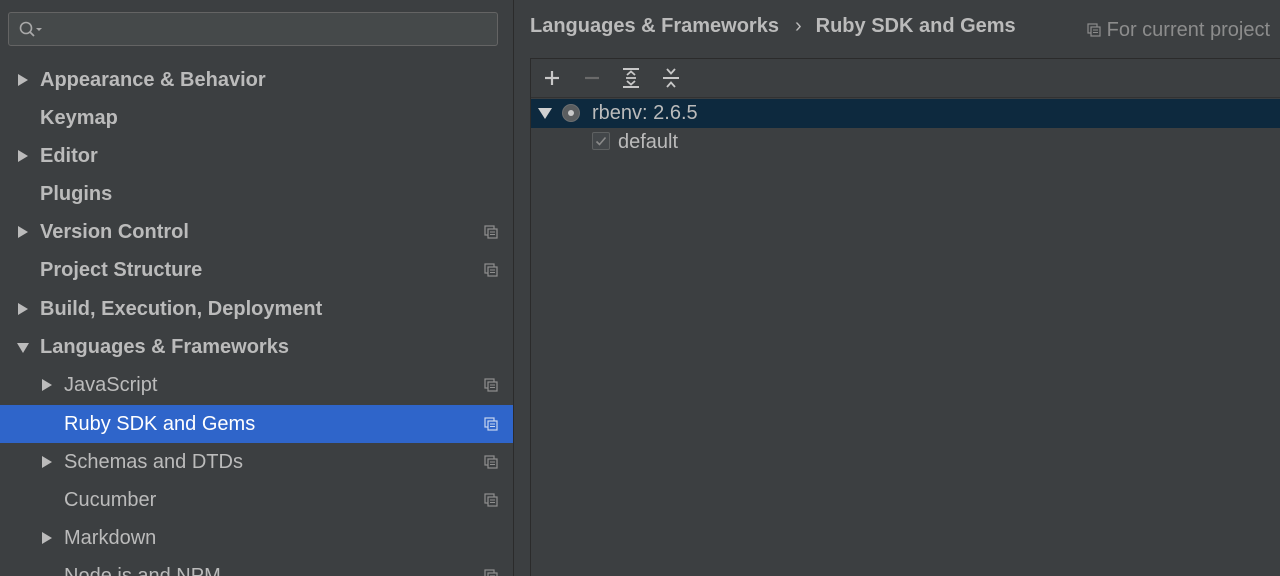 Image resolution: width=1280 pixels, height=576 pixels. Describe the element at coordinates (1188, 30) in the screenshot. I see `scope-hint-label: For current project` at that location.